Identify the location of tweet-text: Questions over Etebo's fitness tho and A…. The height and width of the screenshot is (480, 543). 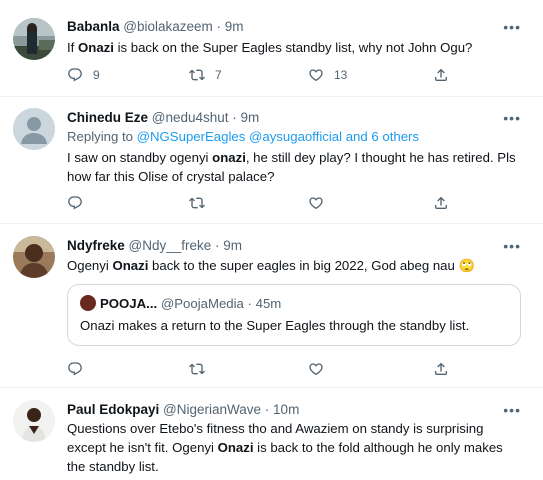
(292, 447).